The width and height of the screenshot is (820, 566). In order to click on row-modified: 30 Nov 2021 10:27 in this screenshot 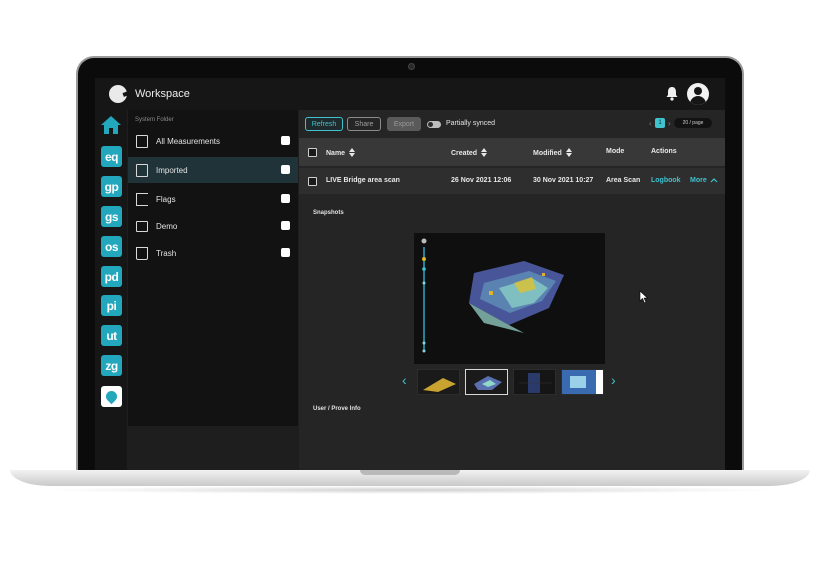, I will do `click(563, 180)`.